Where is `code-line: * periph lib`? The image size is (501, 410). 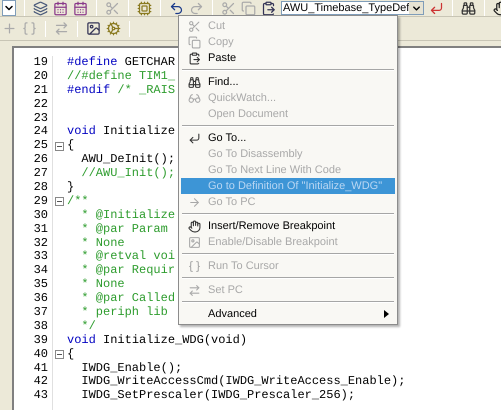
code-line: * periph lib is located at coordinates (124, 313).